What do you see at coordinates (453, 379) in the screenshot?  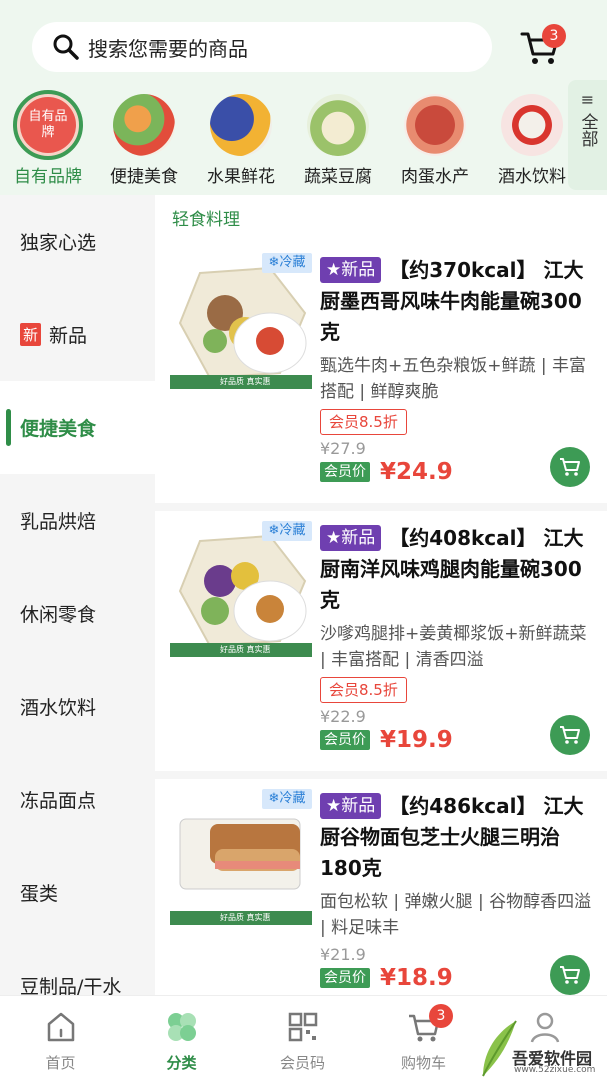 I see `product-description: 甄选牛肉+五色杂粮饭+鲜蔬 | 丰富搭配 | 鲜醇爽脆` at bounding box center [453, 379].